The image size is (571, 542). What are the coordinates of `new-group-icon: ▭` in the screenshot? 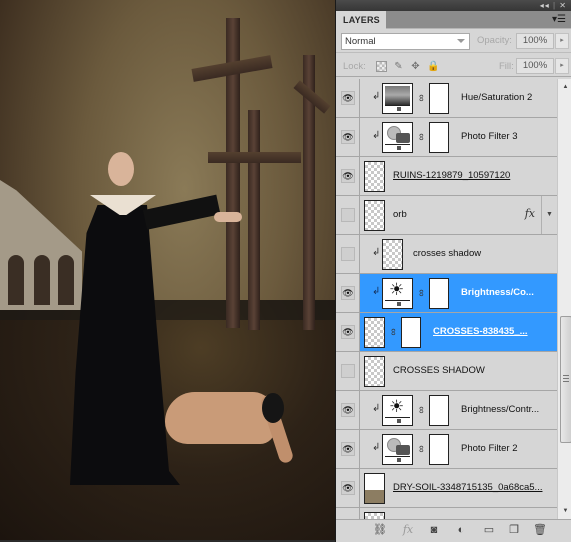 It's located at (489, 530).